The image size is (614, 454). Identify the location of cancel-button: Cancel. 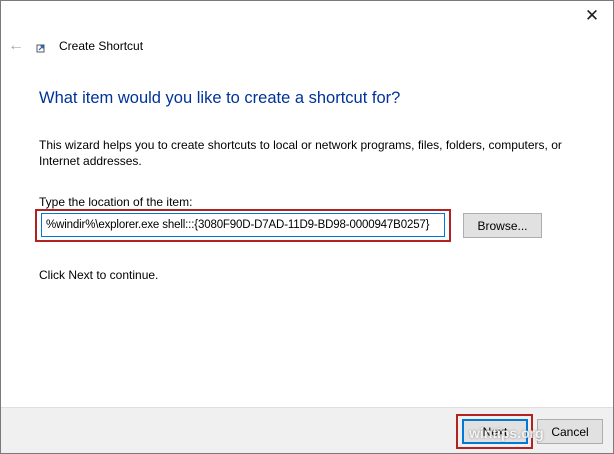
(570, 431).